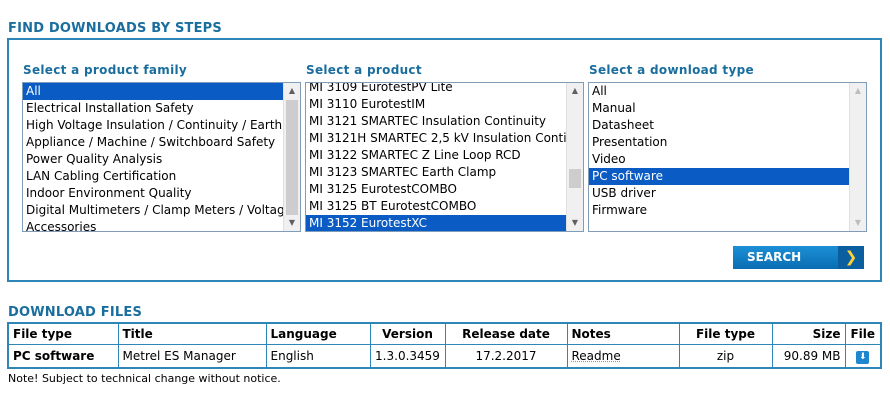  I want to click on download-icon: ⬇, so click(863, 357).